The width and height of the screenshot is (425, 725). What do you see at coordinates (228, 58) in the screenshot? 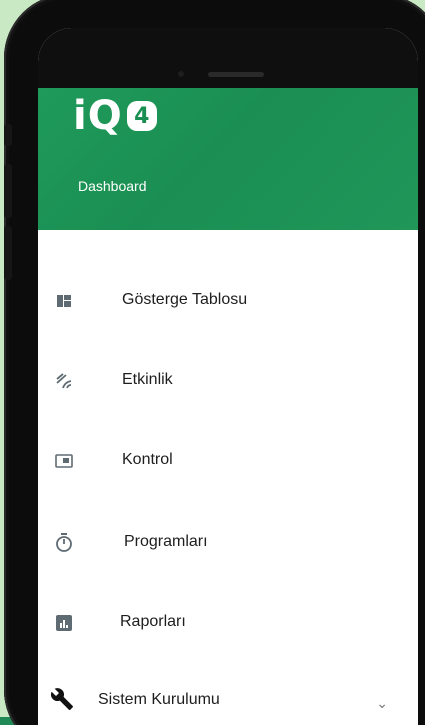
I see `top-bezel` at bounding box center [228, 58].